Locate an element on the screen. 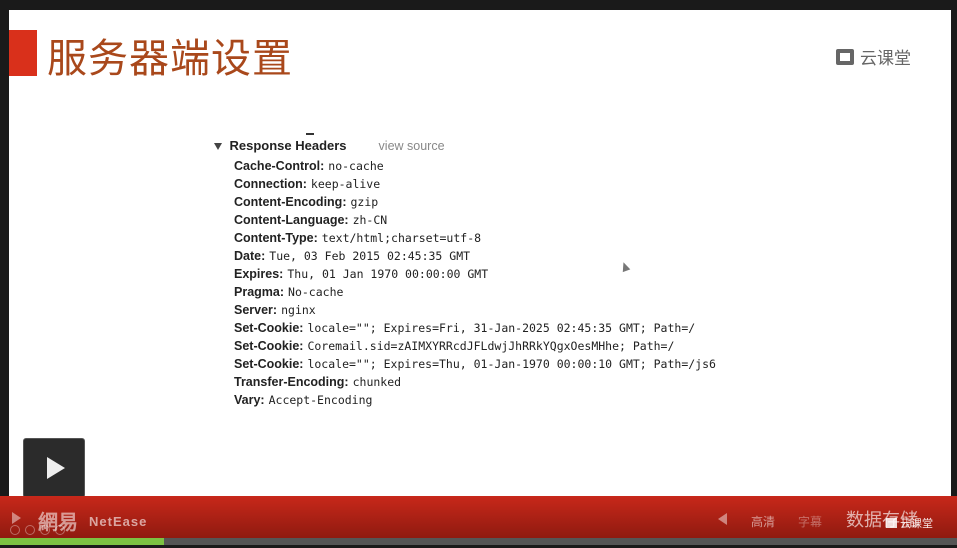 This screenshot has width=957, height=548. response-headers-toggle: Response Headers is located at coordinates (280, 145).